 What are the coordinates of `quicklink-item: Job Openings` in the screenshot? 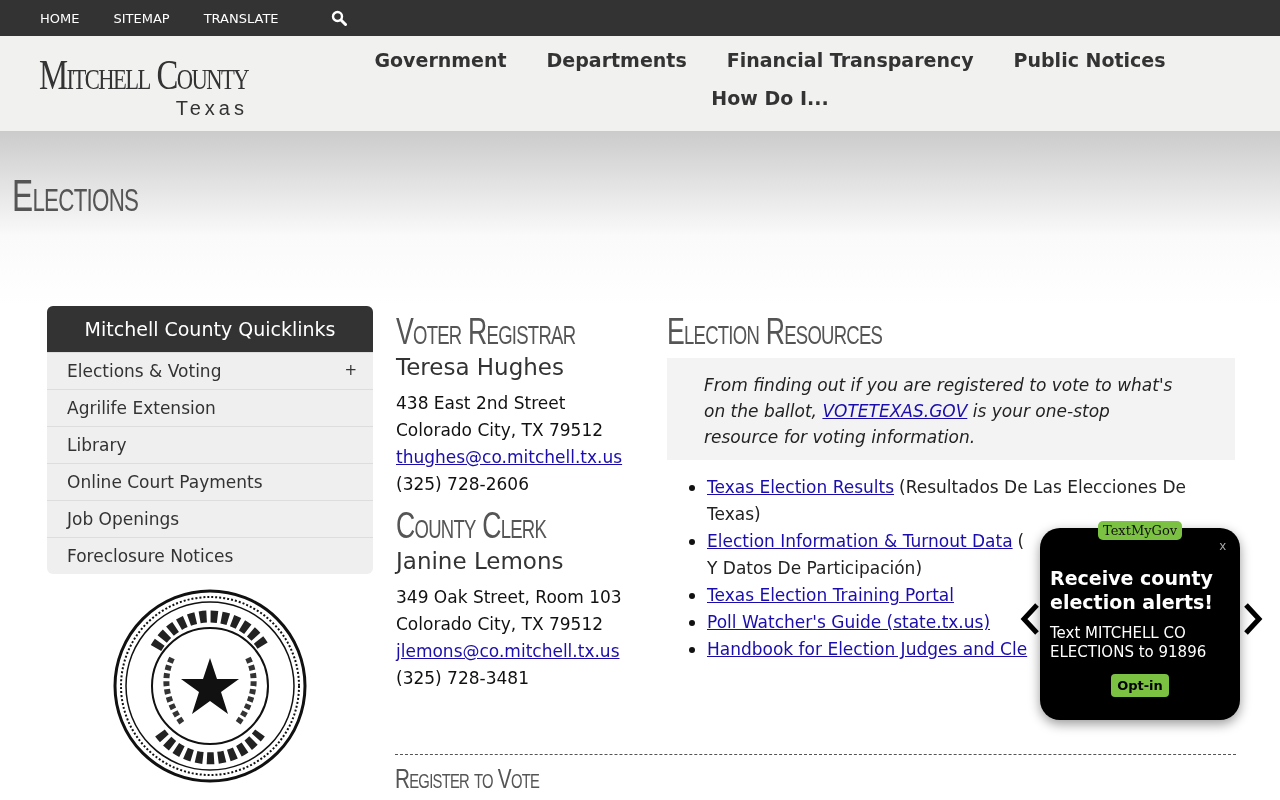 It's located at (210, 518).